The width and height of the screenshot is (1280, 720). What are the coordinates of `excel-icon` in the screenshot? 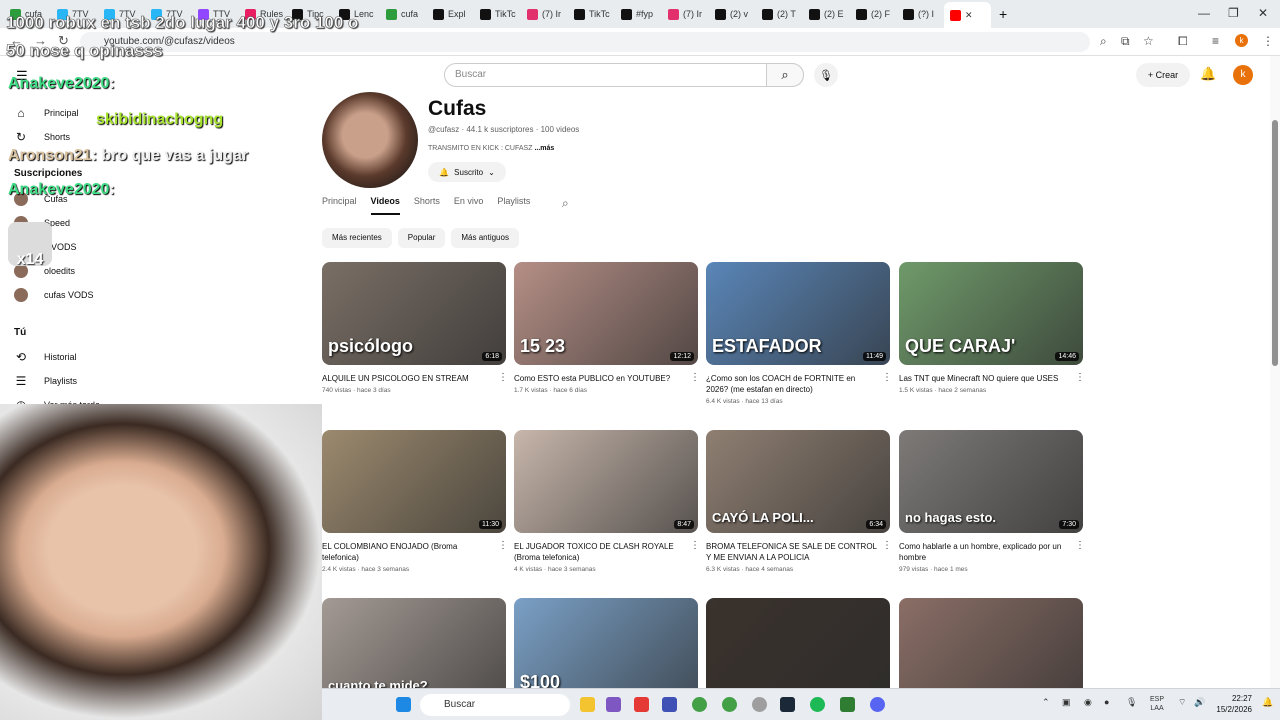 It's located at (847, 704).